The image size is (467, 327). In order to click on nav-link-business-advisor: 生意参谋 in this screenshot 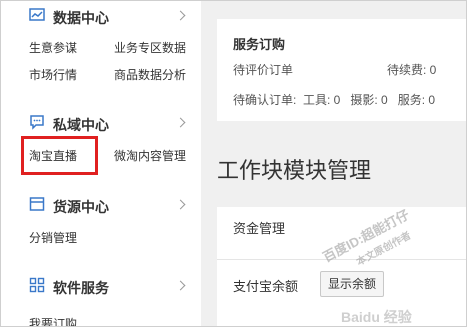, I will do `click(53, 47)`.